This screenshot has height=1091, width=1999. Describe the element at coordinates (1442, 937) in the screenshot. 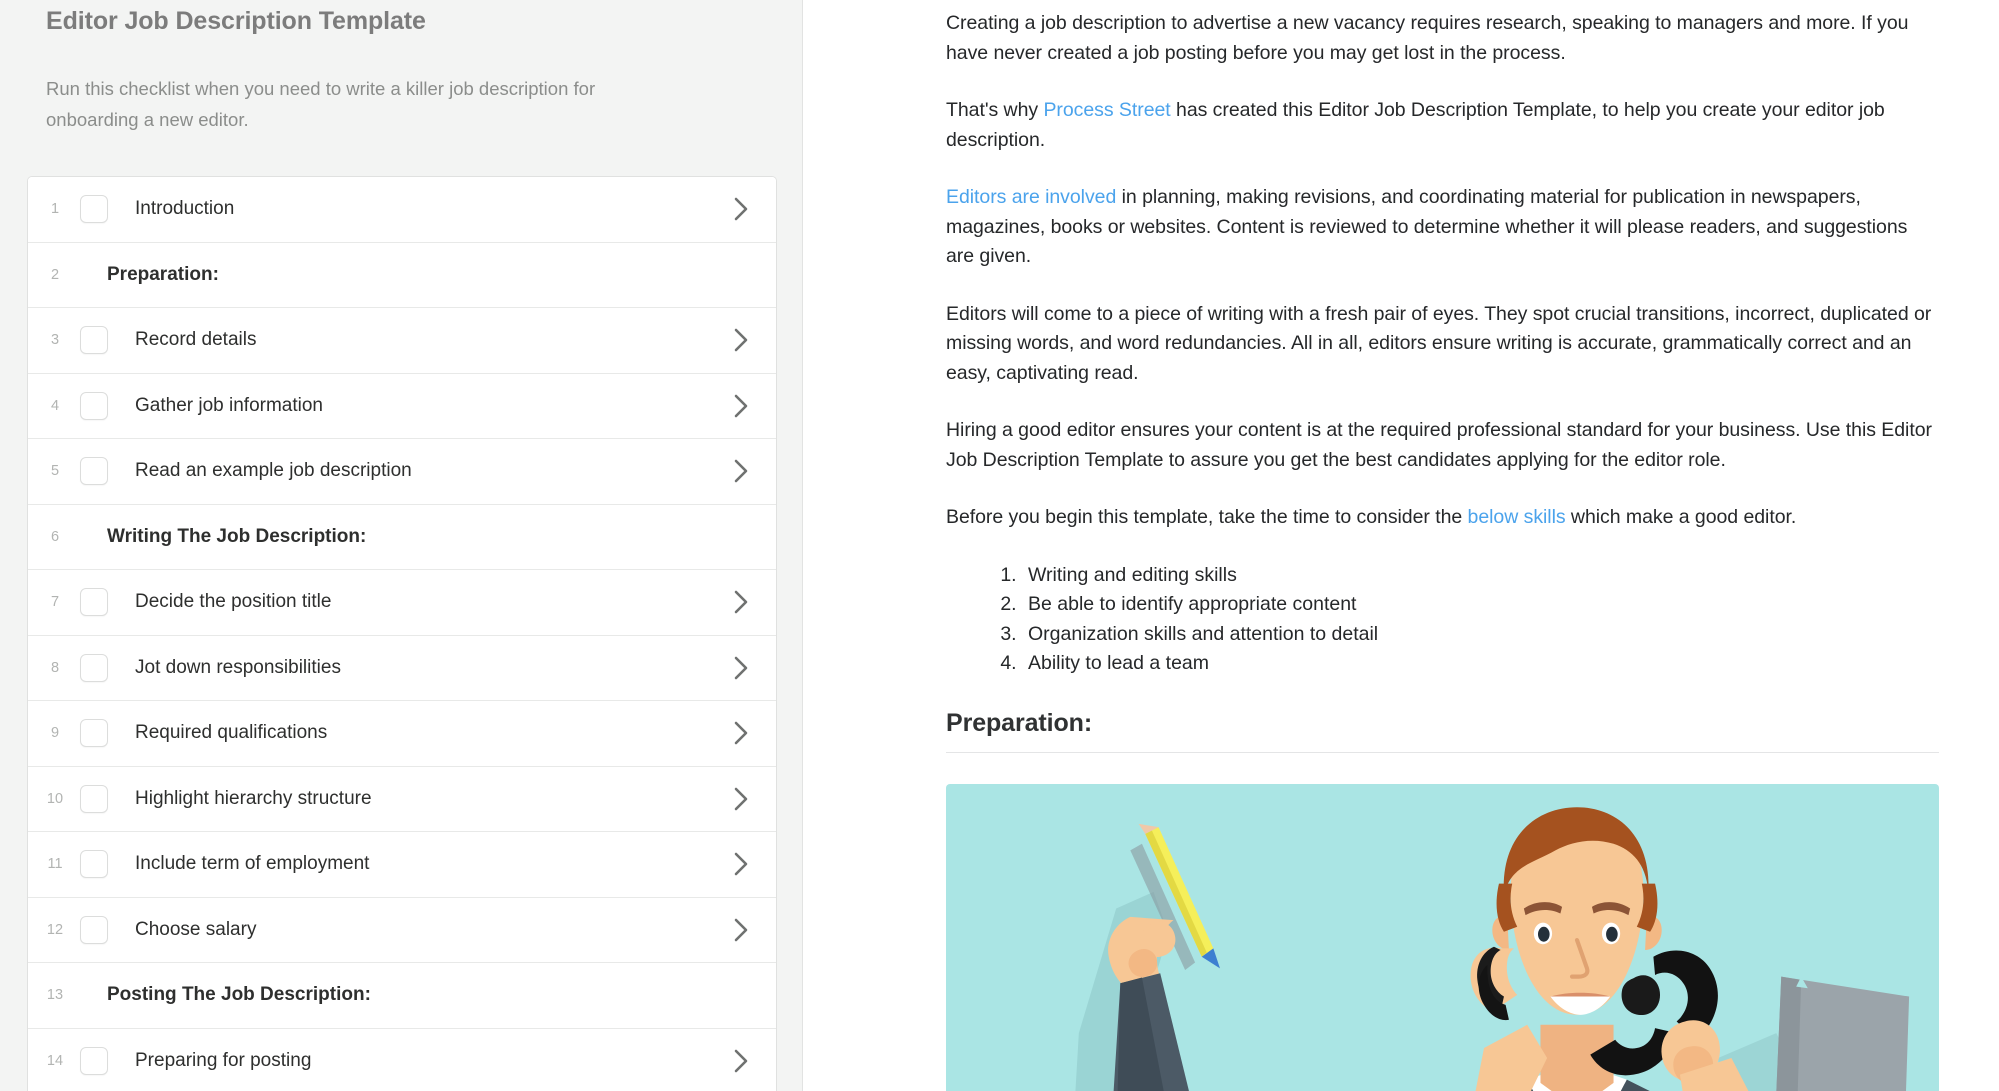

I see `illustration-businessman` at that location.